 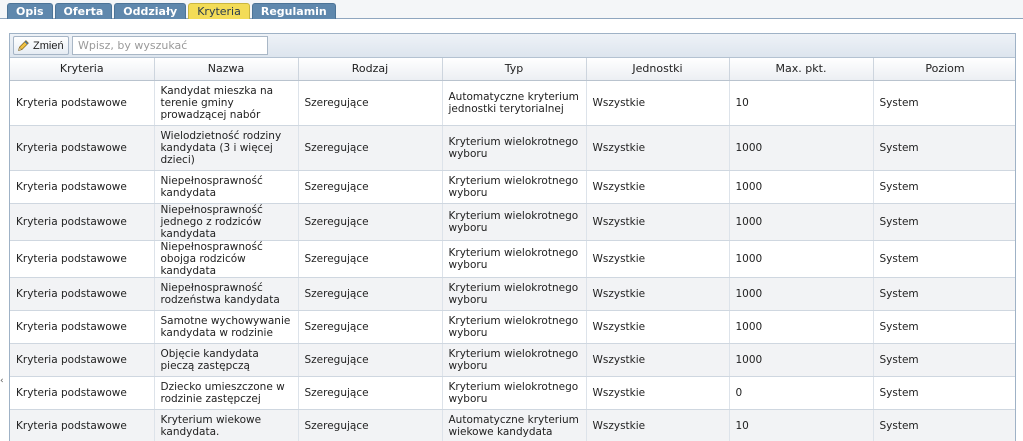 I want to click on column-header-rodzaj: Rodzaj, so click(x=370, y=69).